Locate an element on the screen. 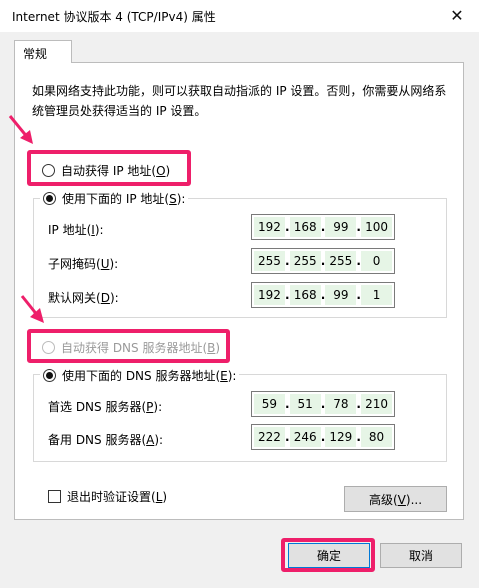  validate-option: 退出时验证设置(L) is located at coordinates (107, 496).